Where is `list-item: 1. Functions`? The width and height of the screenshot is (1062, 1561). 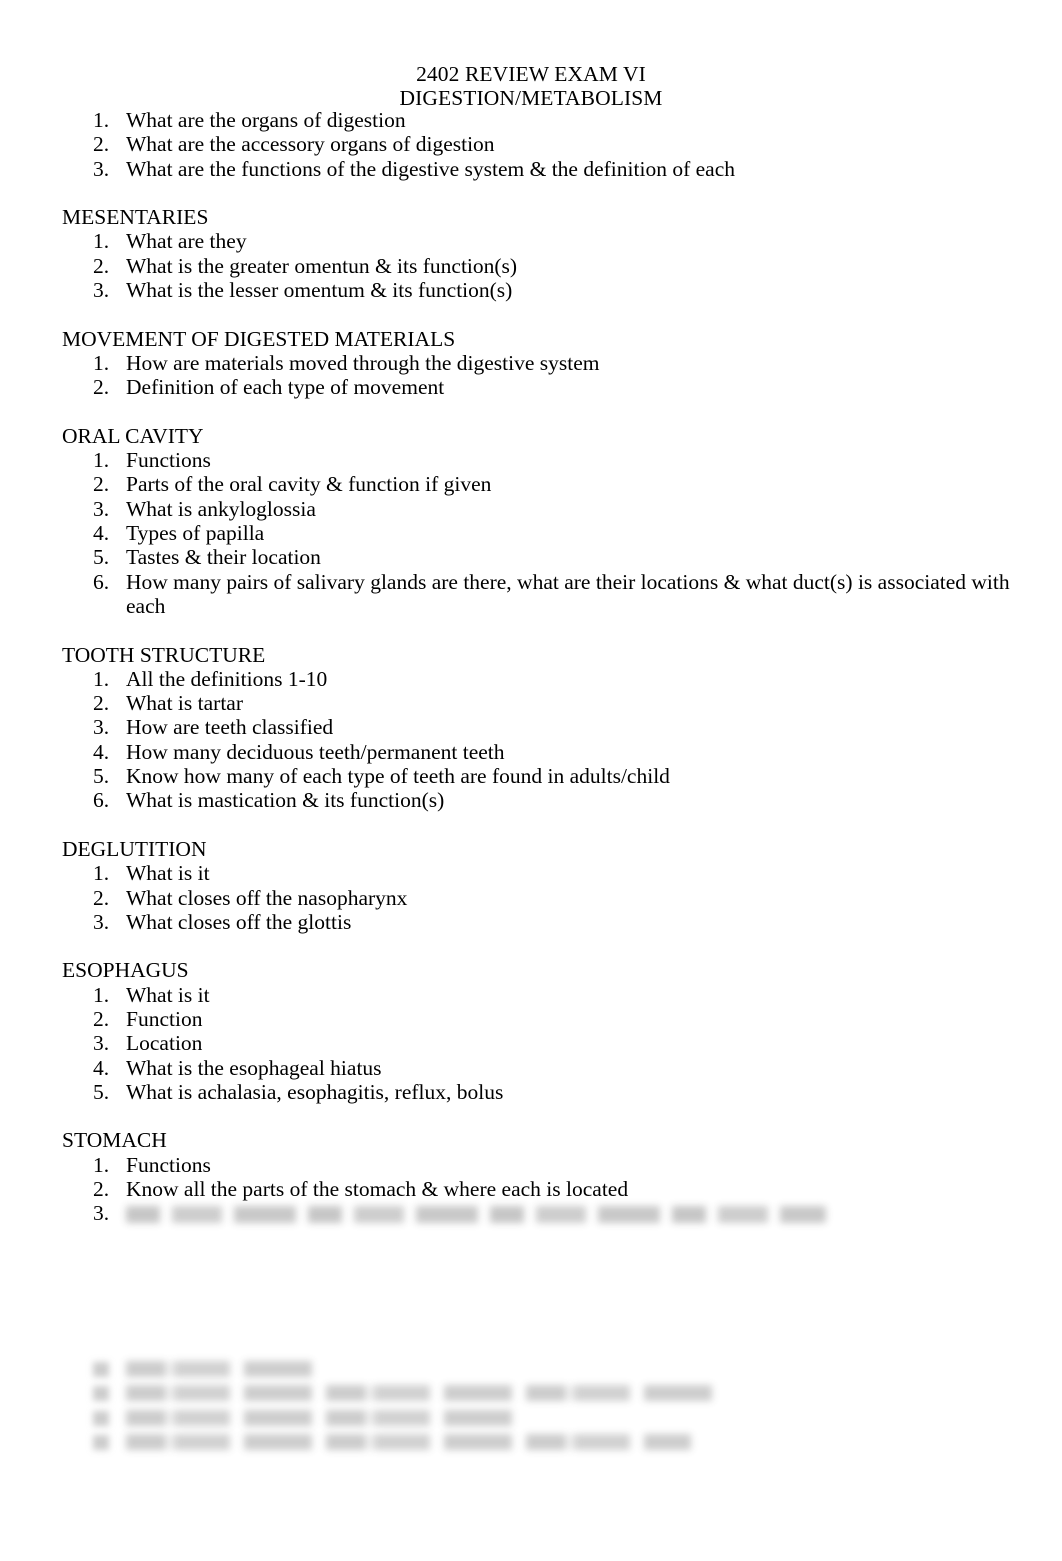 list-item: 1. Functions is located at coordinates (542, 460).